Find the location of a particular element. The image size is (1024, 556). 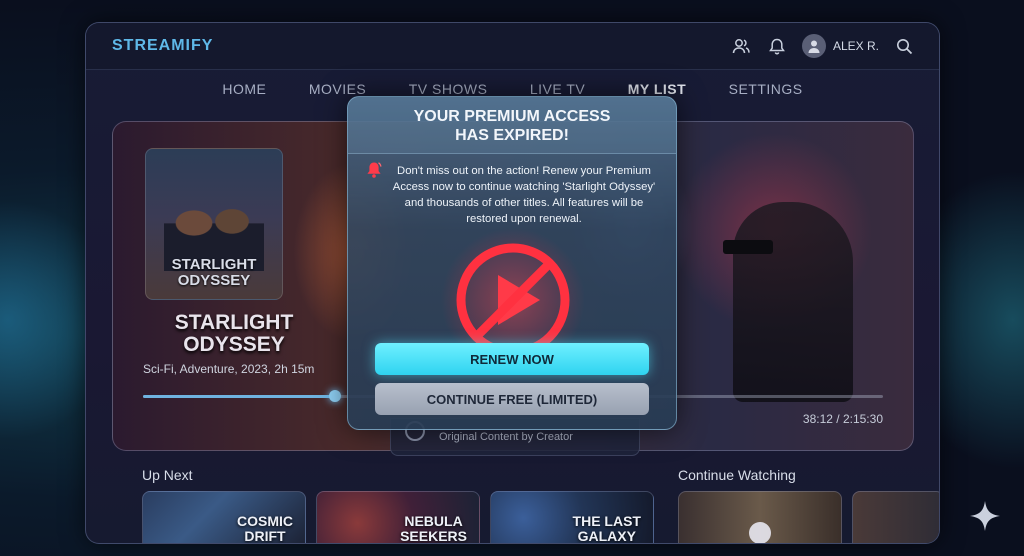

playback-scrubber-handle is located at coordinates (335, 396).